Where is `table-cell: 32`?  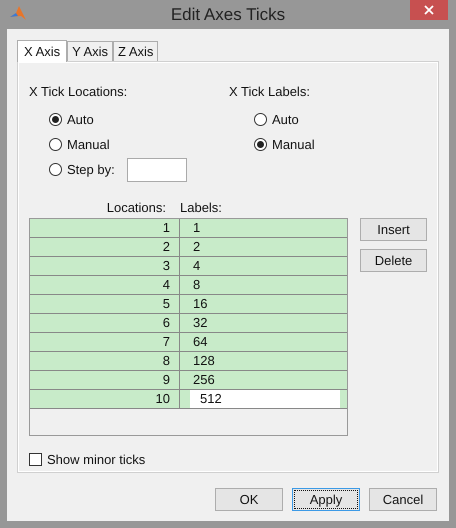 table-cell: 32 is located at coordinates (263, 323).